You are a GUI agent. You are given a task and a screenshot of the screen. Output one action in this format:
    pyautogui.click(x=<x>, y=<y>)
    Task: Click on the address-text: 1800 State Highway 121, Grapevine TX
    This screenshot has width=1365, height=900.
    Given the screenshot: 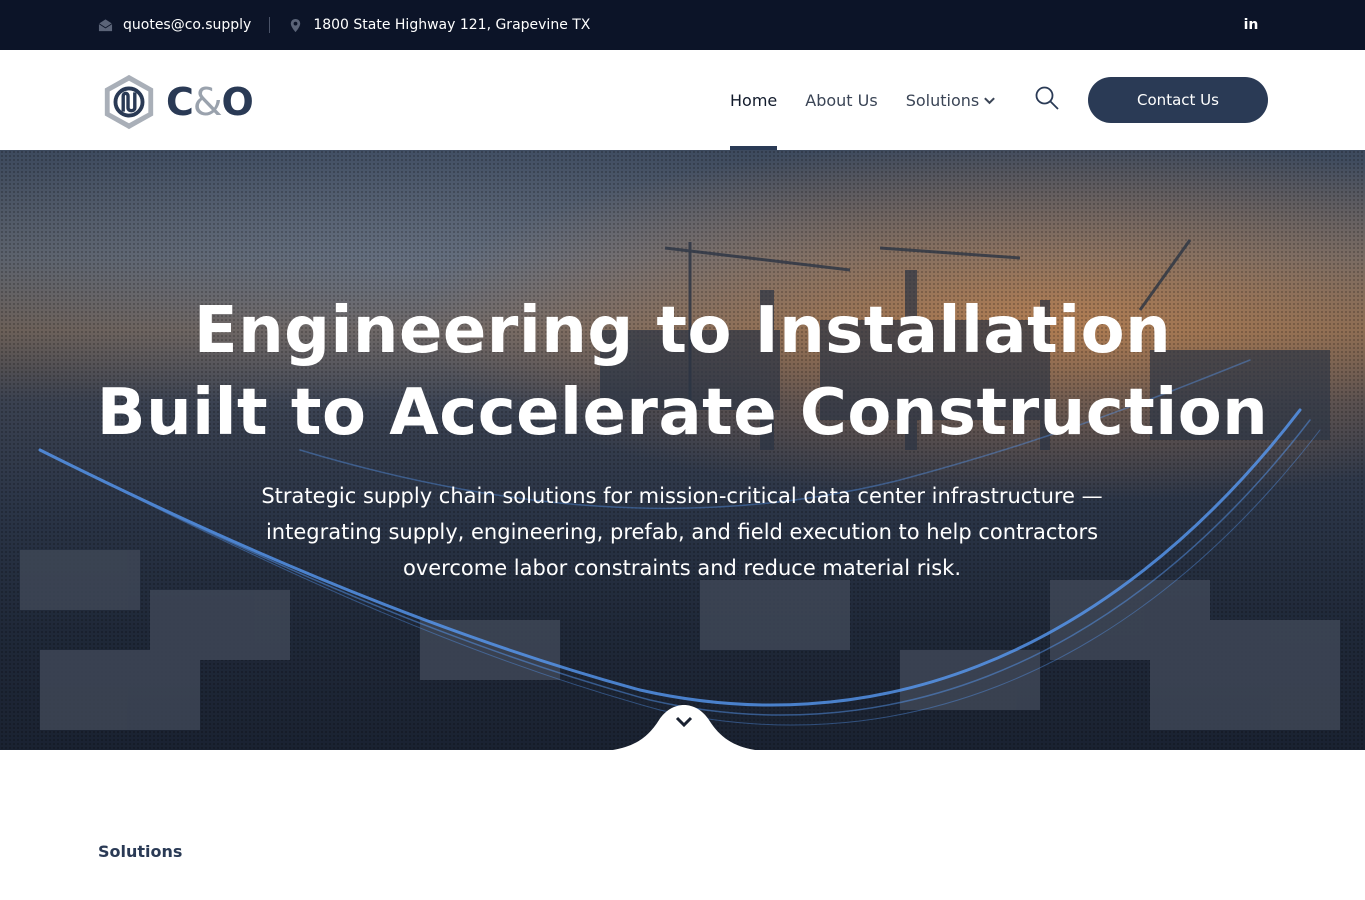 What is the action you would take?
    pyautogui.click(x=452, y=25)
    